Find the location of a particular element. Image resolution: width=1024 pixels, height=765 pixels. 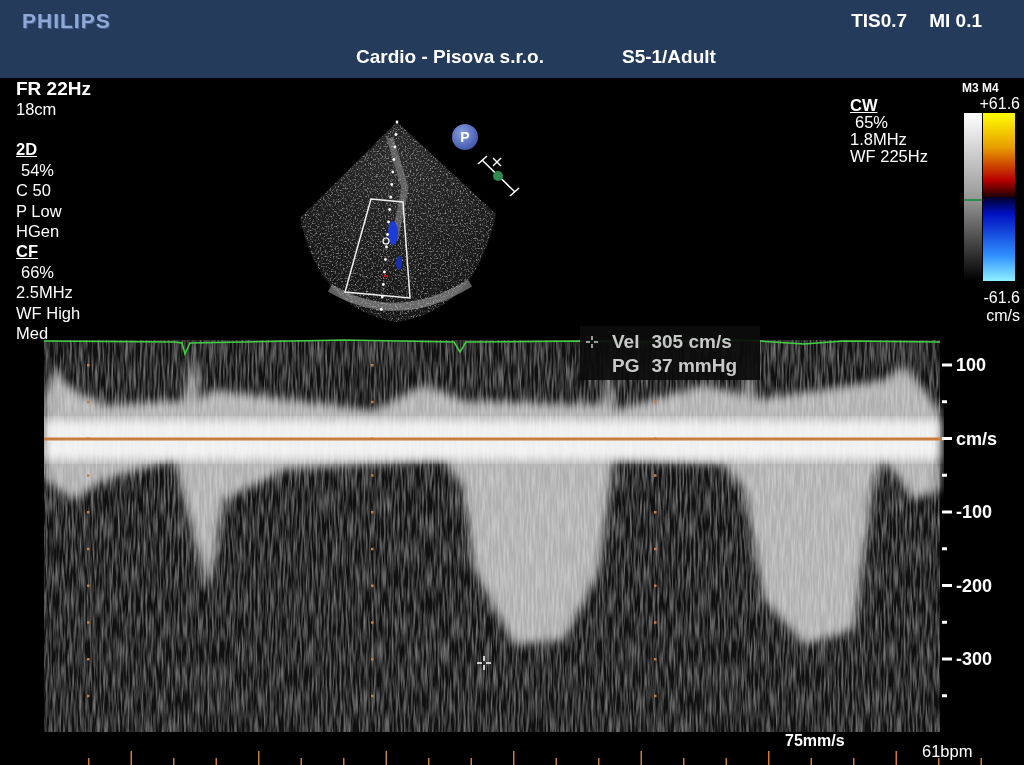

mode-parameter: P Low is located at coordinates (39, 211).